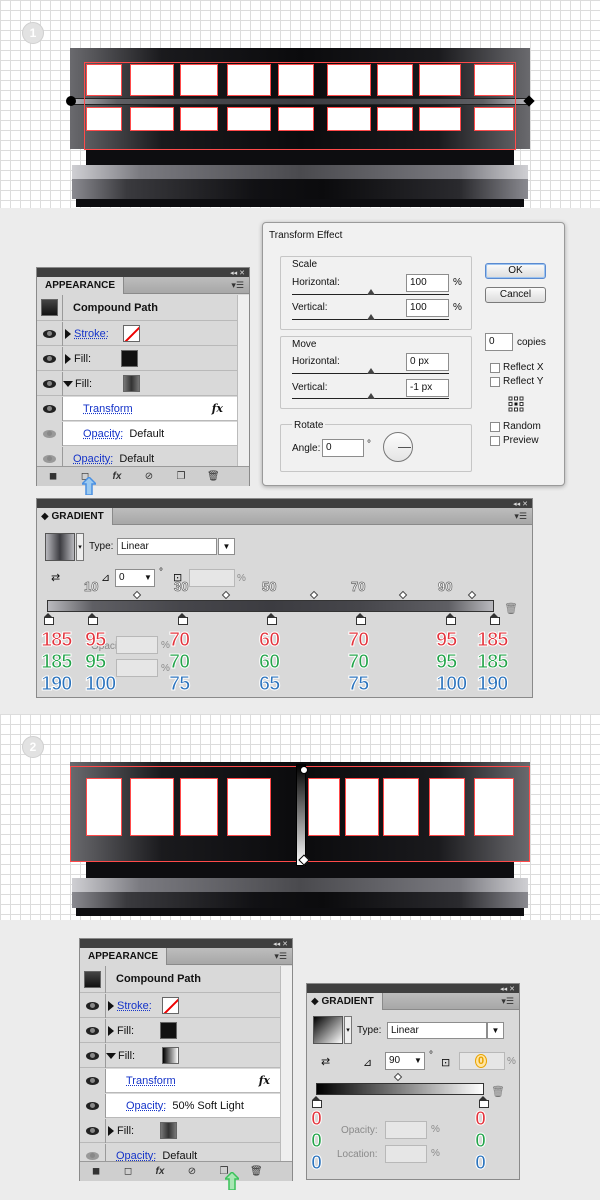 The width and height of the screenshot is (600, 1200). I want to click on duplicate-item-icon: ❐, so click(181, 477).